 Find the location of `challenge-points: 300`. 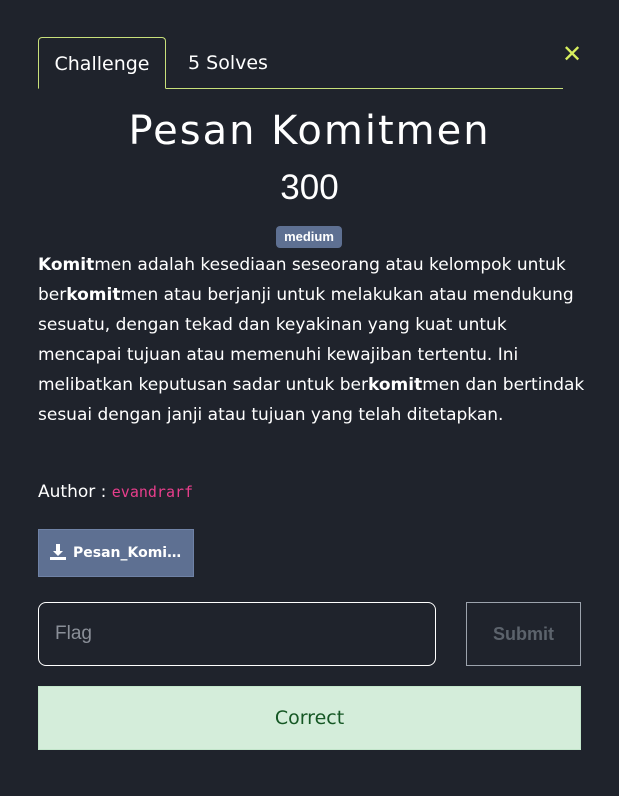

challenge-points: 300 is located at coordinates (309, 187).